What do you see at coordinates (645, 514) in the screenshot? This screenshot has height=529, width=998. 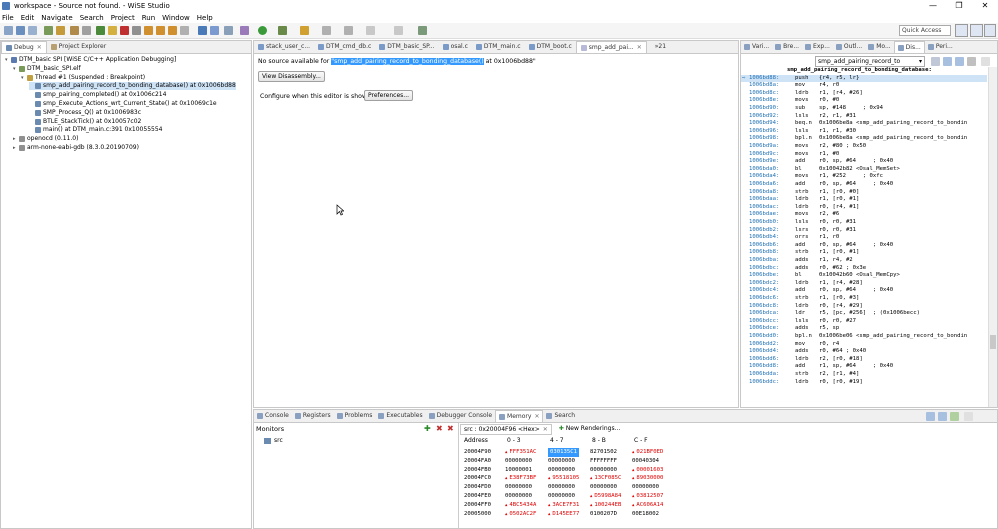 I see `memory-cell: 00E18002` at bounding box center [645, 514].